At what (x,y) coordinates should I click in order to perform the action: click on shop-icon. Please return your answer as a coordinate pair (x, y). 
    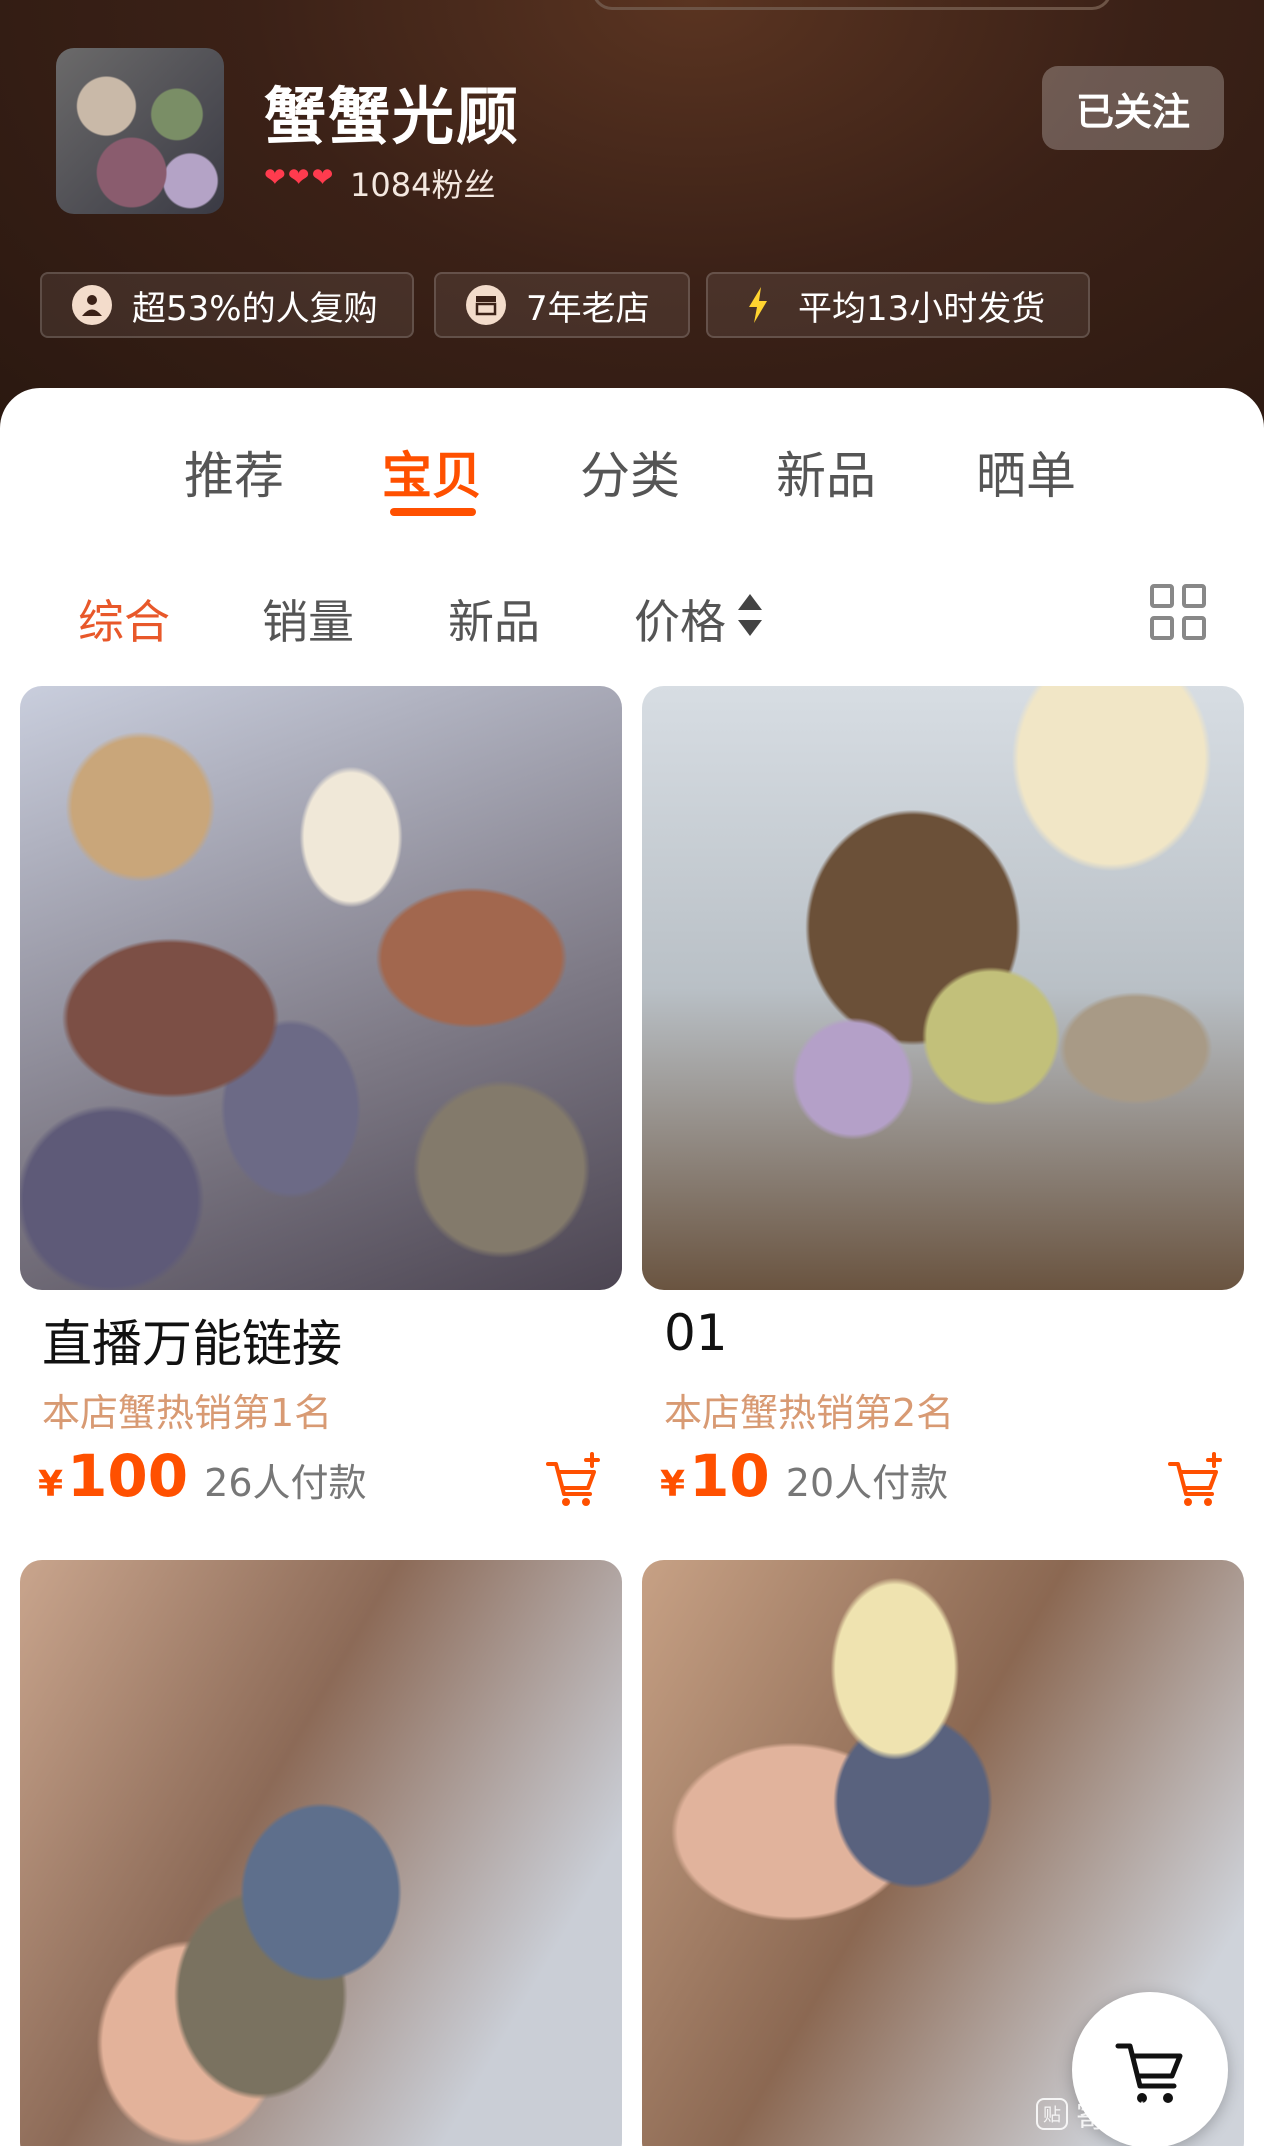
    Looking at the image, I should click on (486, 305).